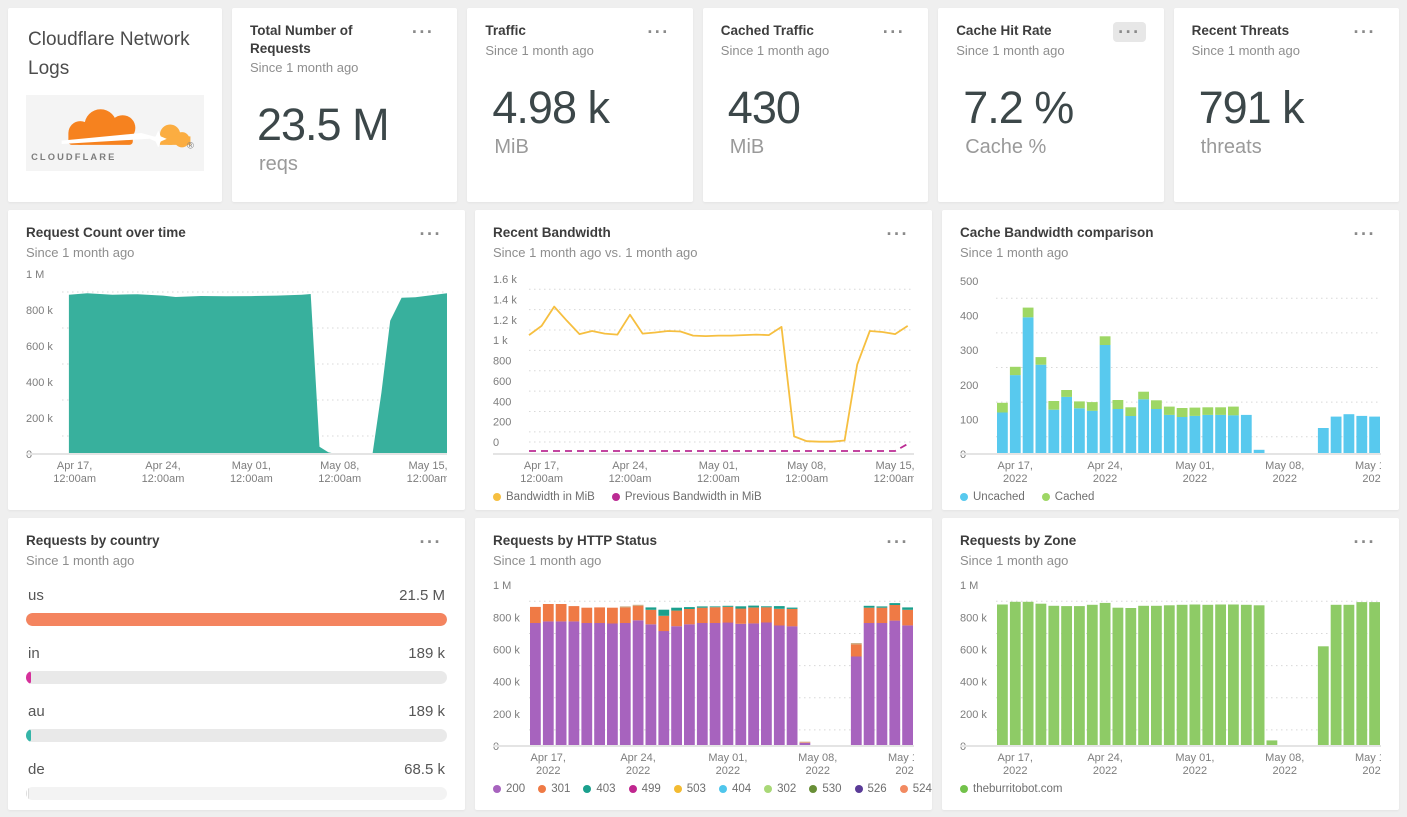 The width and height of the screenshot is (1407, 817). What do you see at coordinates (599, 789) in the screenshot?
I see `legend-item: 403` at bounding box center [599, 789].